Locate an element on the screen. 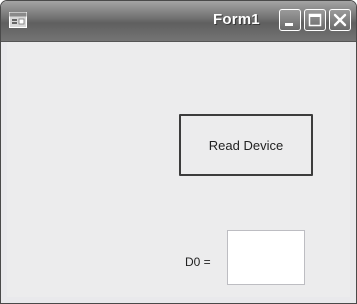 Image resolution: width=357 pixels, height=304 pixels. d0-textbox is located at coordinates (266, 257).